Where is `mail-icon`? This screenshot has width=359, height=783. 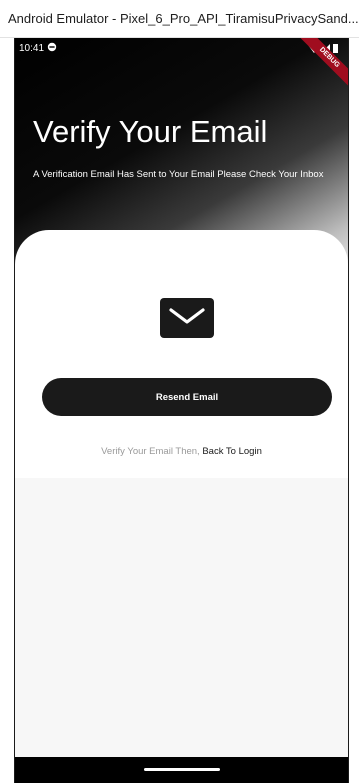 mail-icon is located at coordinates (187, 318).